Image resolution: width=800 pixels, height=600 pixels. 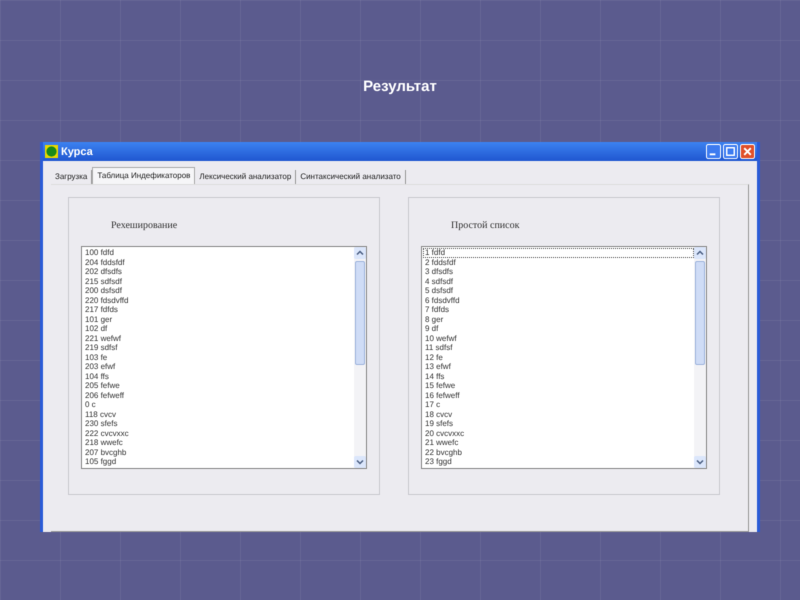 What do you see at coordinates (218, 291) in the screenshot?
I see `list-item: 200 dsfsdf` at bounding box center [218, 291].